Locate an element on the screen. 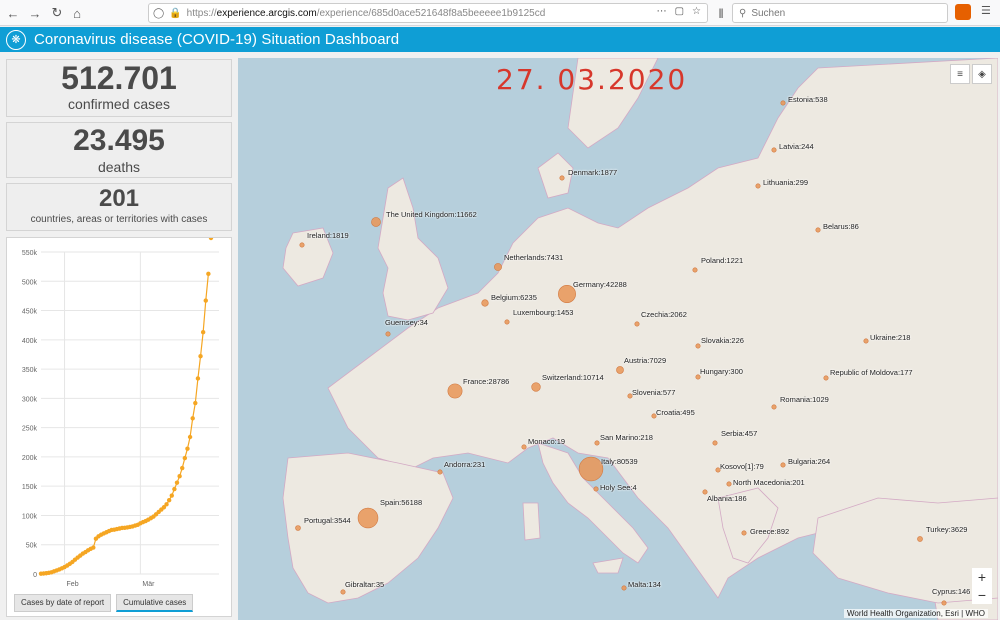 The height and width of the screenshot is (620, 1000). chart-tab-bar: Cases by date of report Cumulative cases is located at coordinates (104, 603).